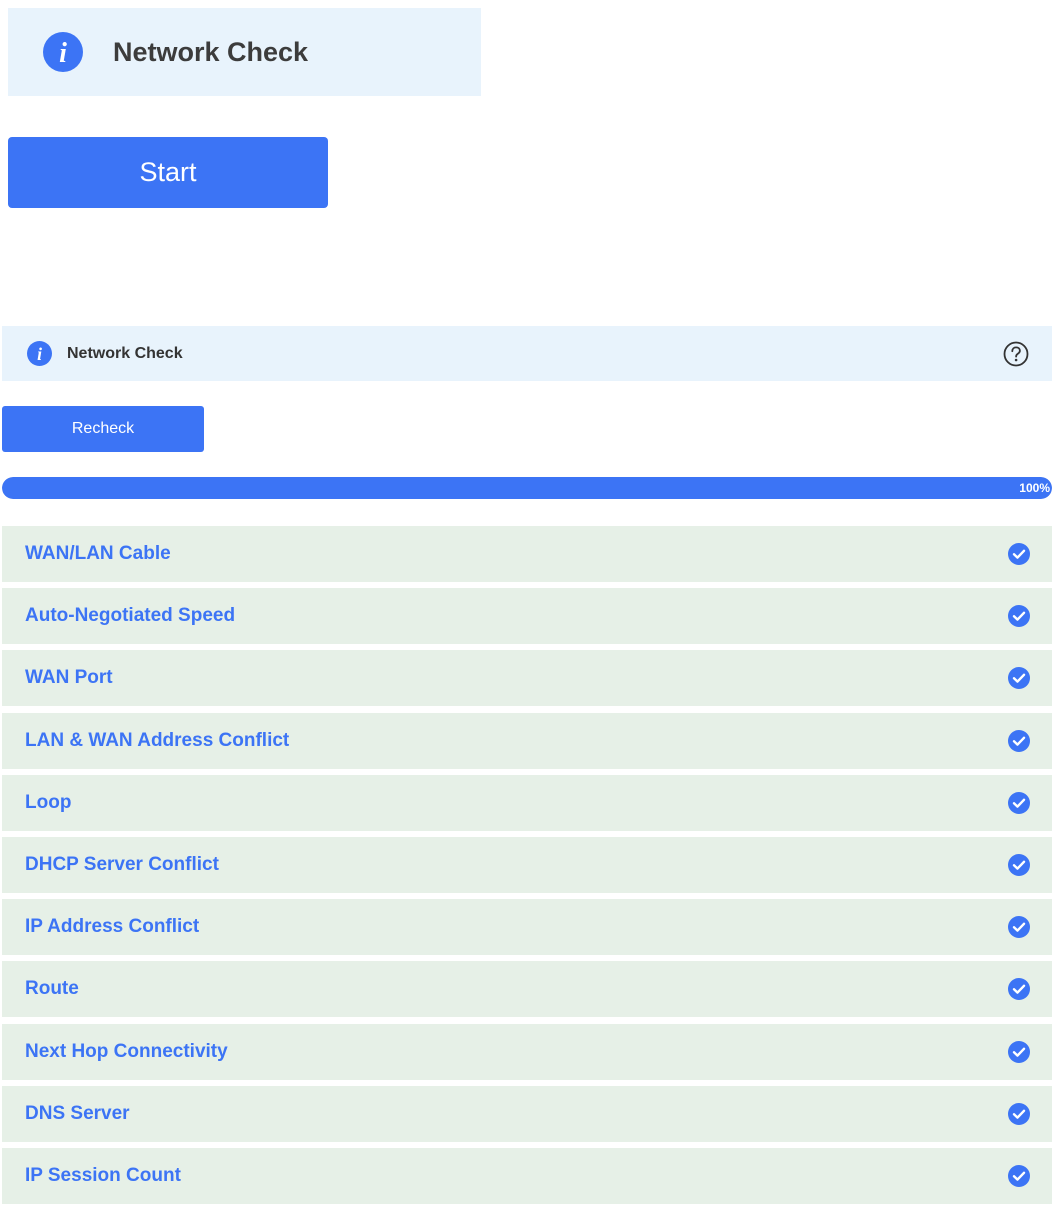 This screenshot has height=1210, width=1052. I want to click on check-item: DNS Server, so click(527, 1113).